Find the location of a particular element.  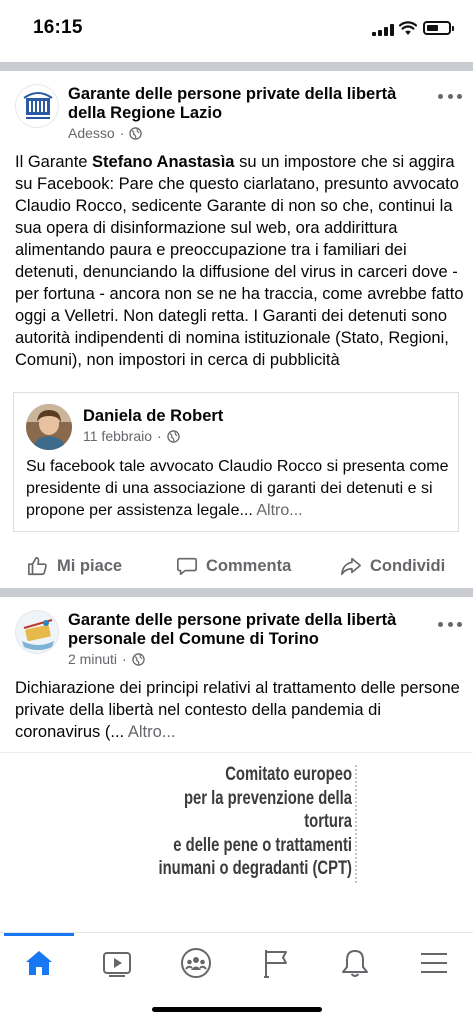

battery-icon is located at coordinates (438, 28).